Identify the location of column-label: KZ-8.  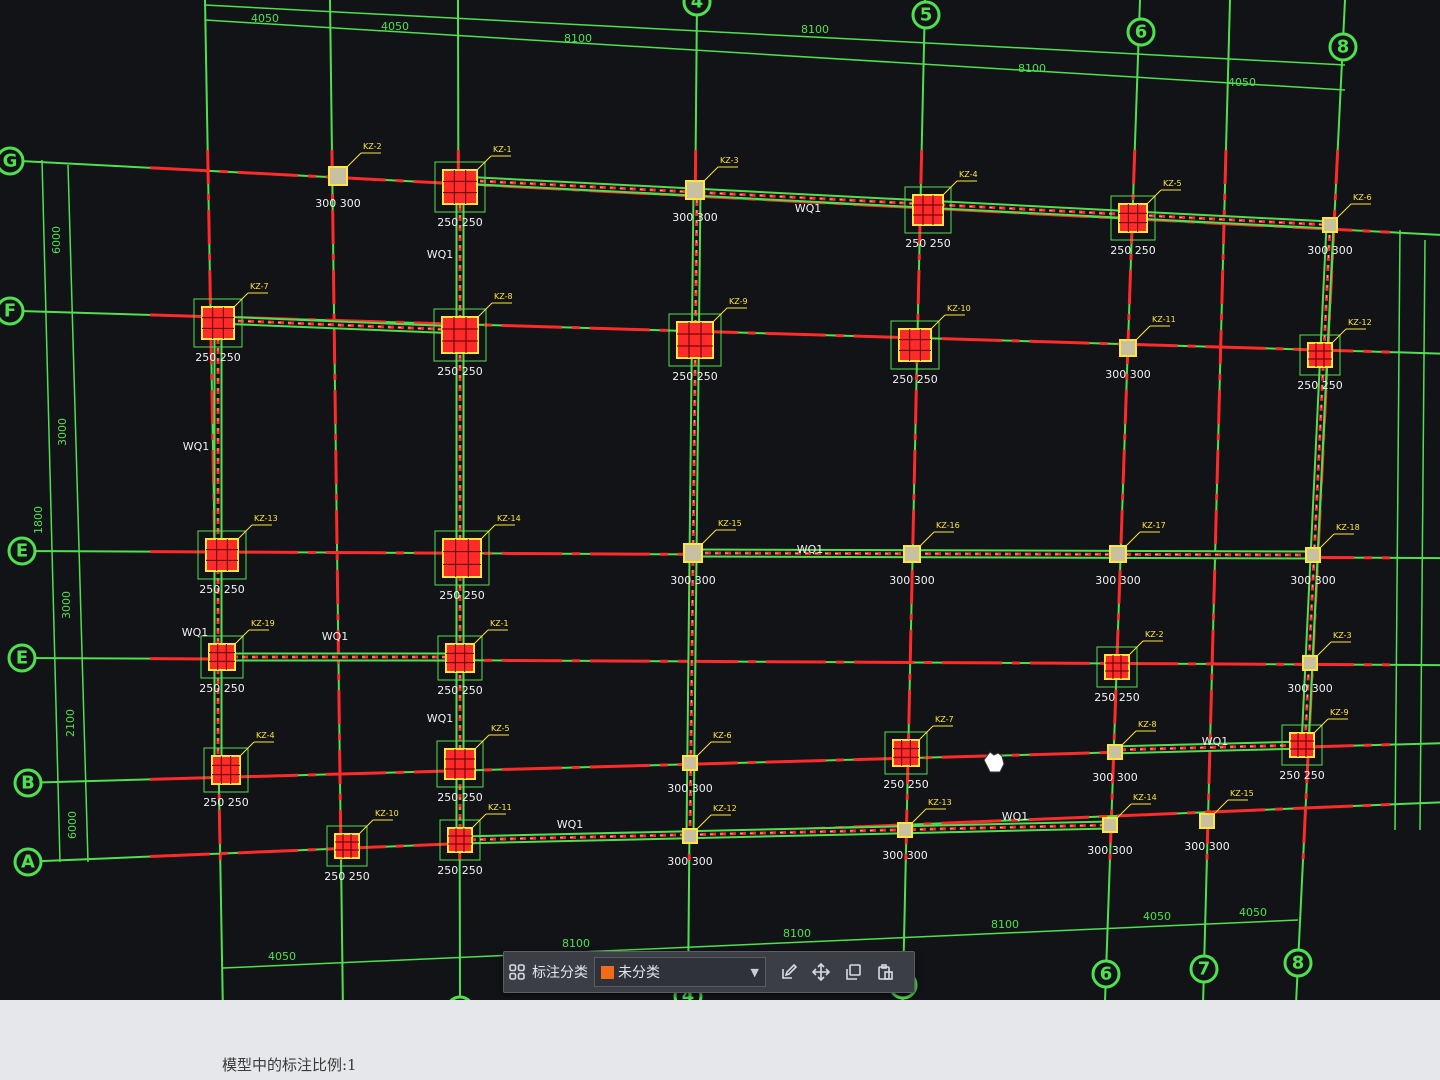
(1147, 724).